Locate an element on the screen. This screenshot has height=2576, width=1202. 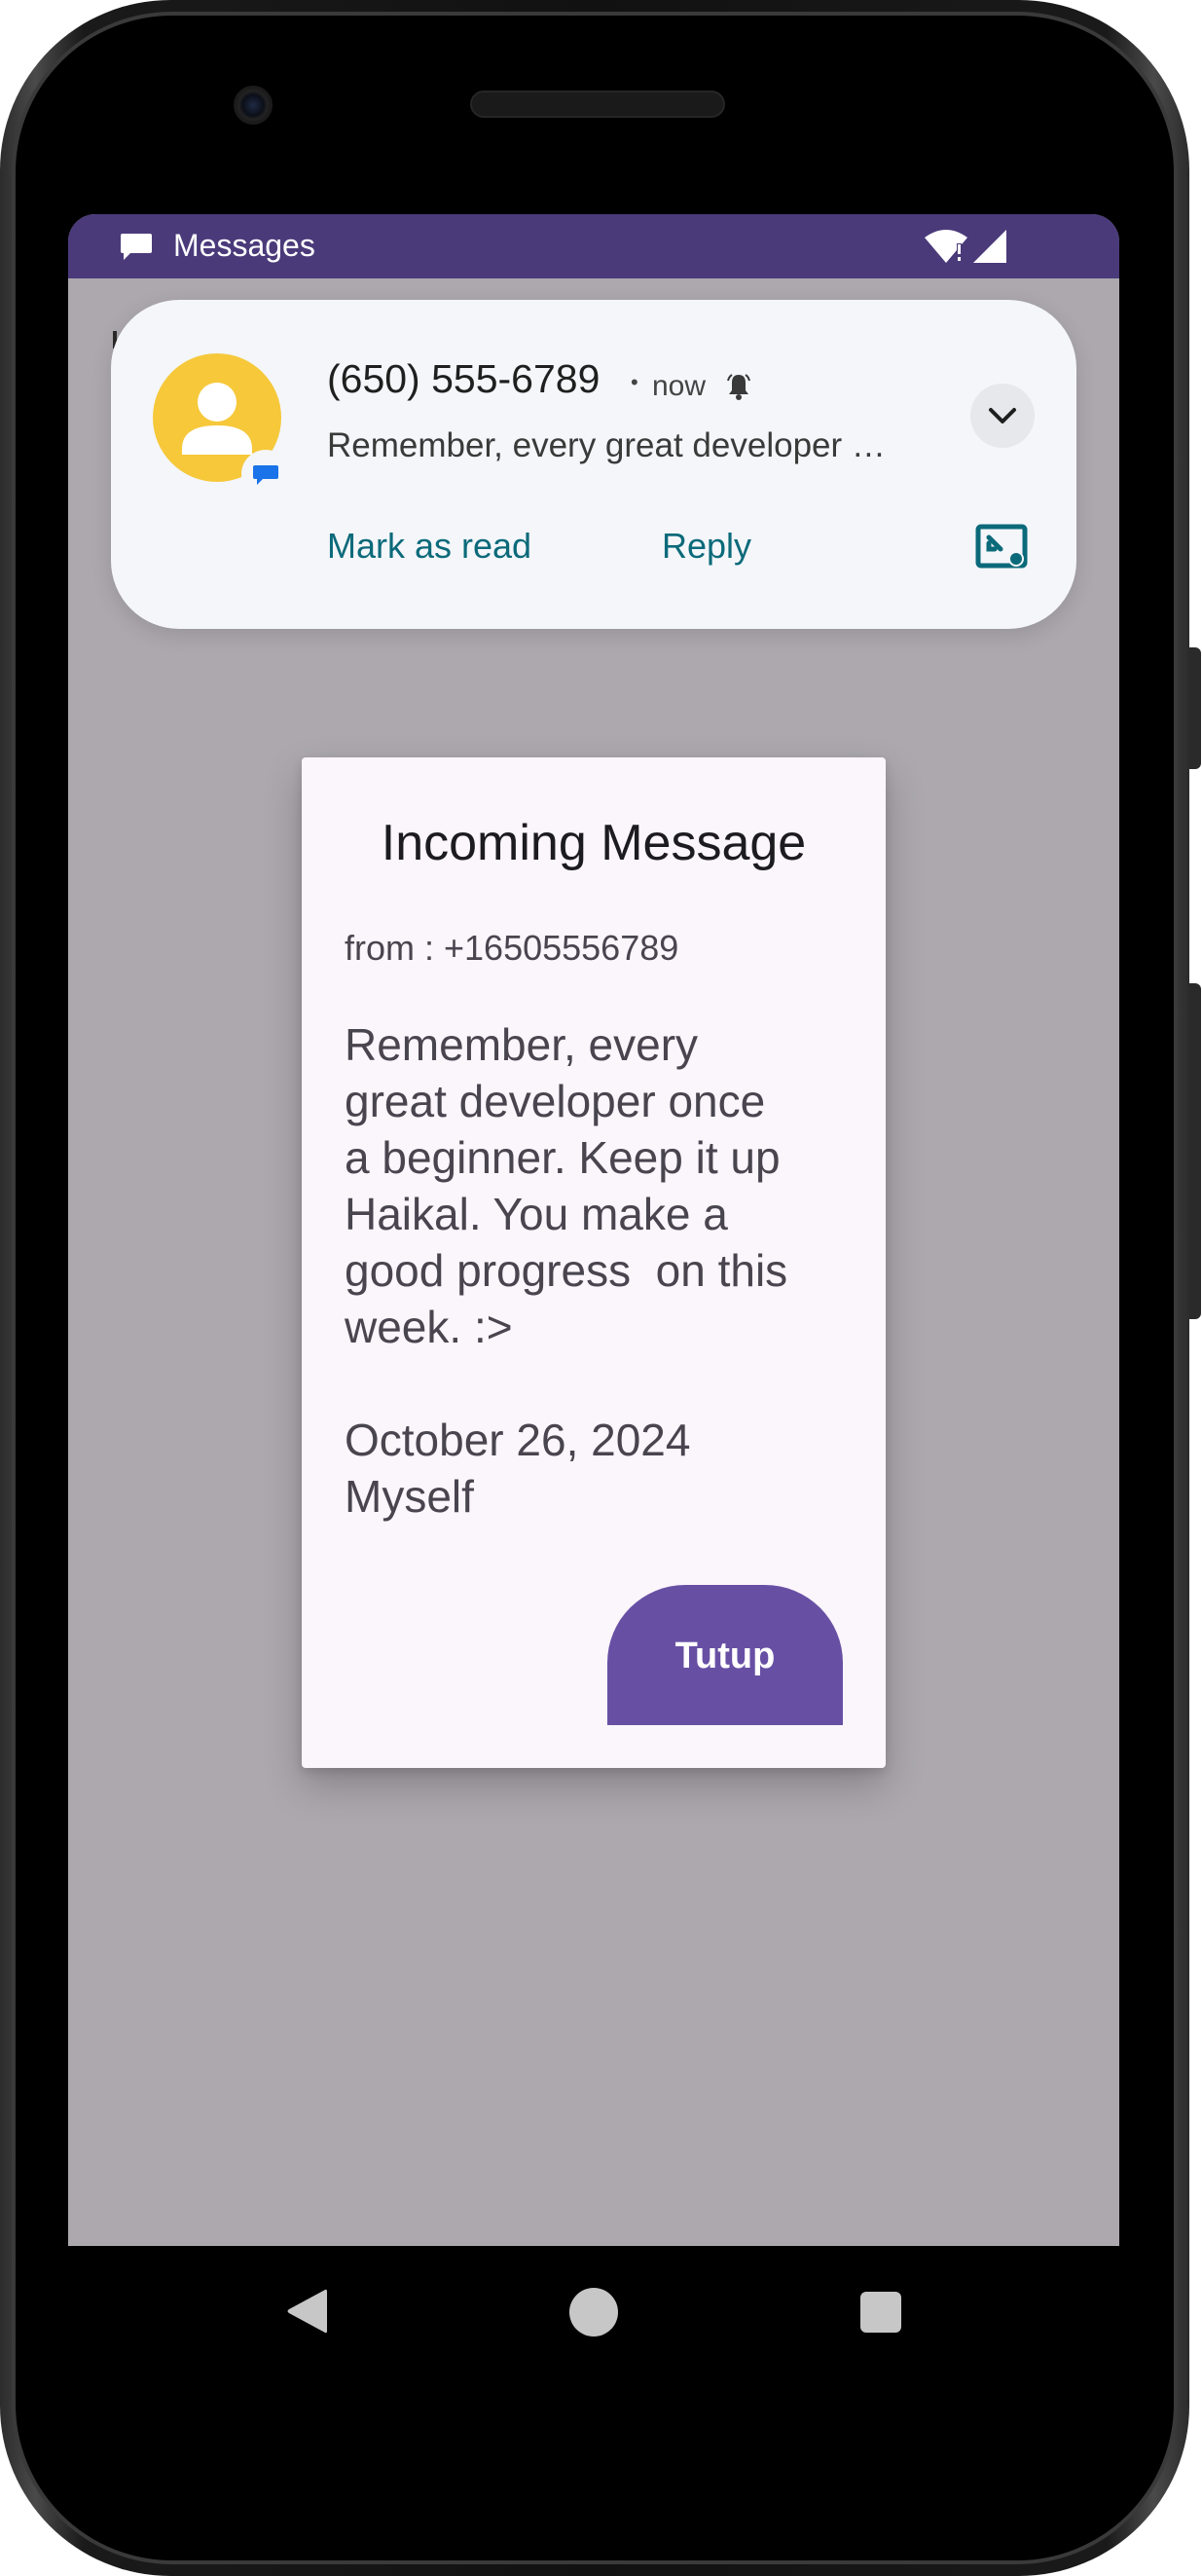
wifi-icon is located at coordinates (946, 246).